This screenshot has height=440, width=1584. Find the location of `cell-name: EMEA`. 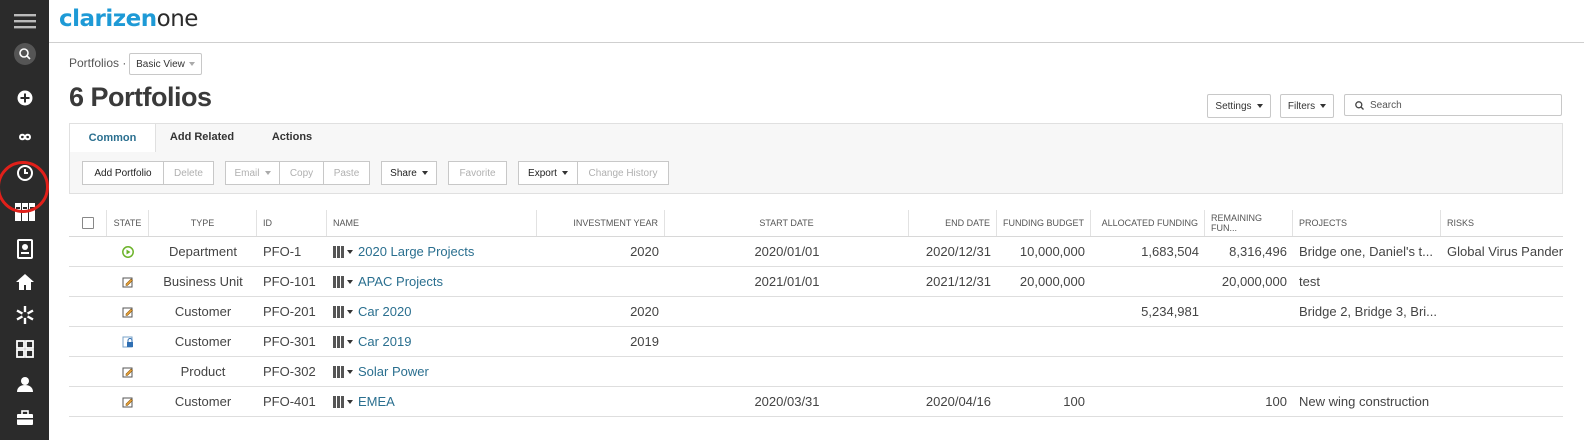

cell-name: EMEA is located at coordinates (432, 401).